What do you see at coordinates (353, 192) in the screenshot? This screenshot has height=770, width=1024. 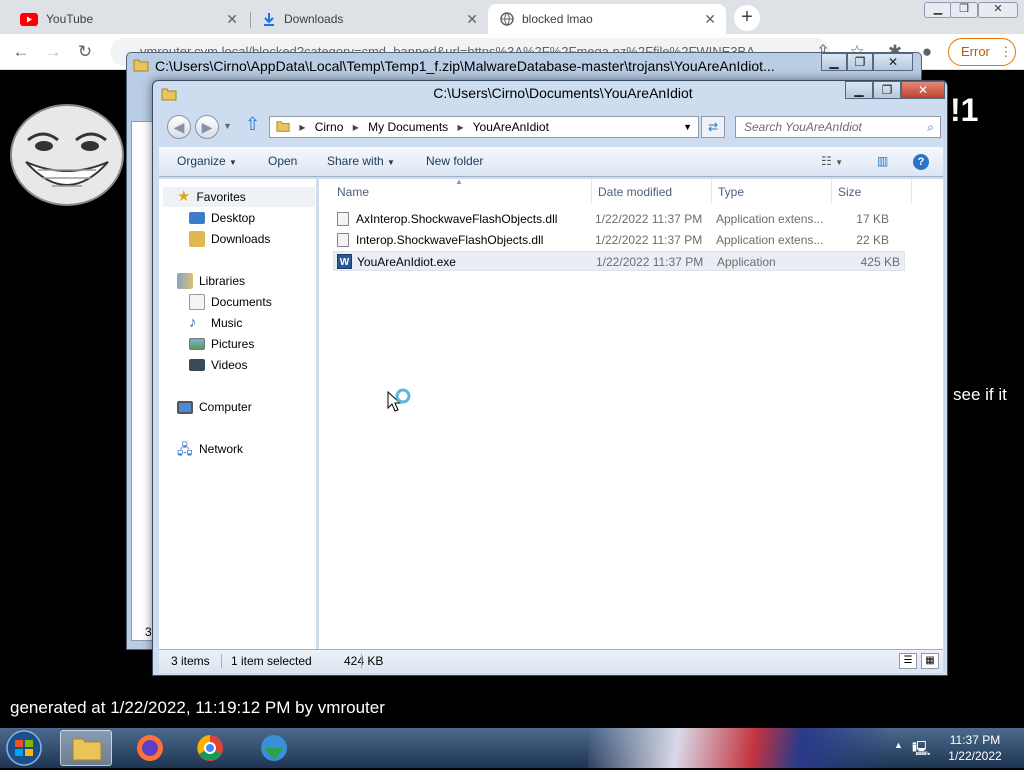 I see `column-header-name: Name` at bounding box center [353, 192].